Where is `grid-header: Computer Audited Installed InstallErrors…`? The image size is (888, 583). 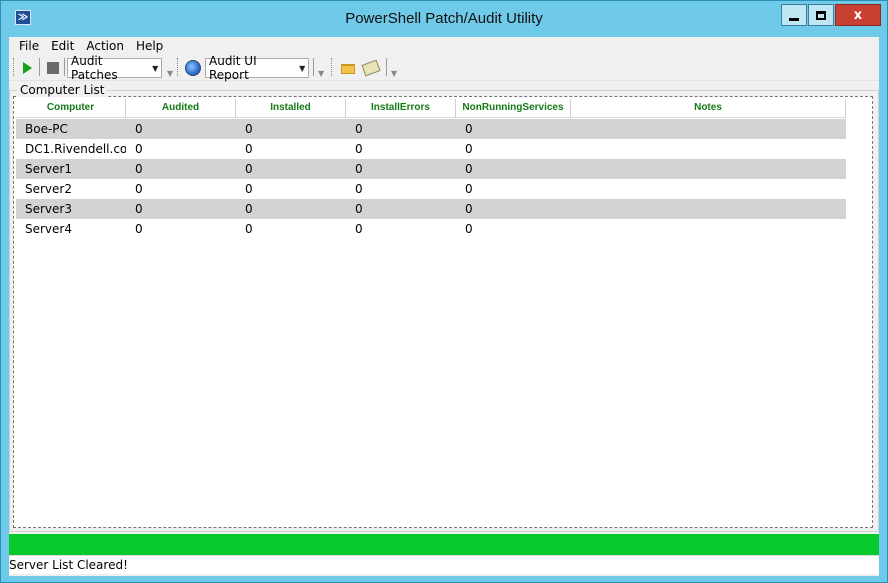
grid-header: Computer Audited Installed InstallErrors… is located at coordinates (431, 108).